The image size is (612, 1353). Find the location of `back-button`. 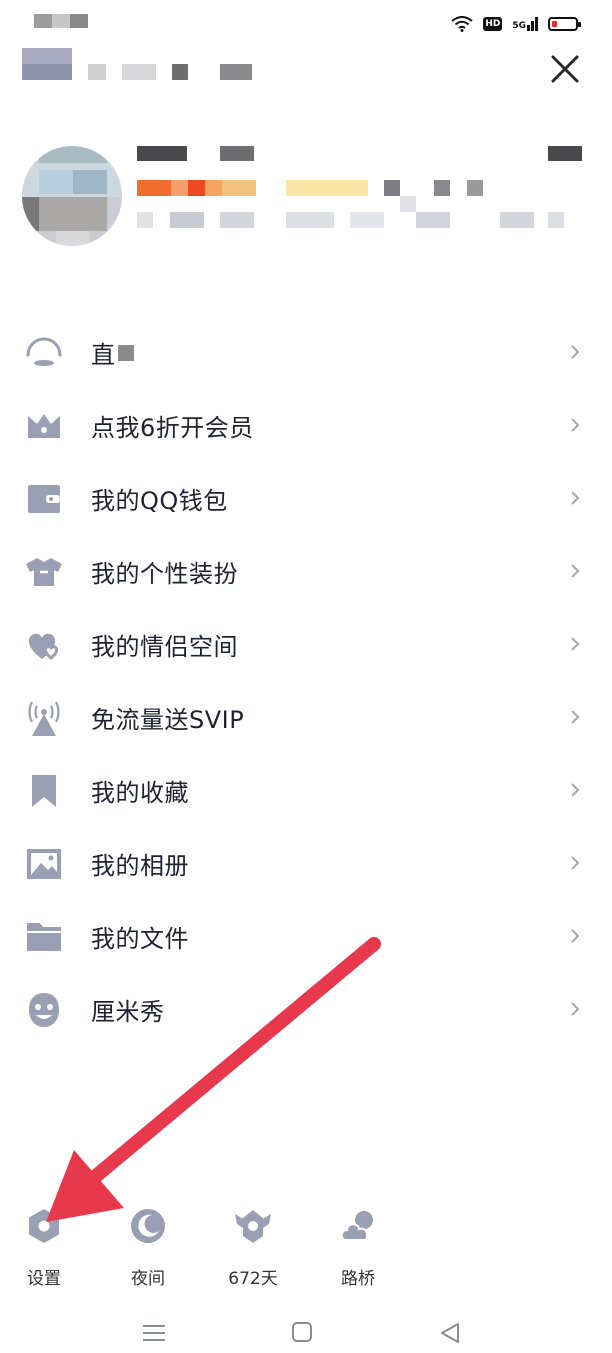

back-button is located at coordinates (450, 1333).